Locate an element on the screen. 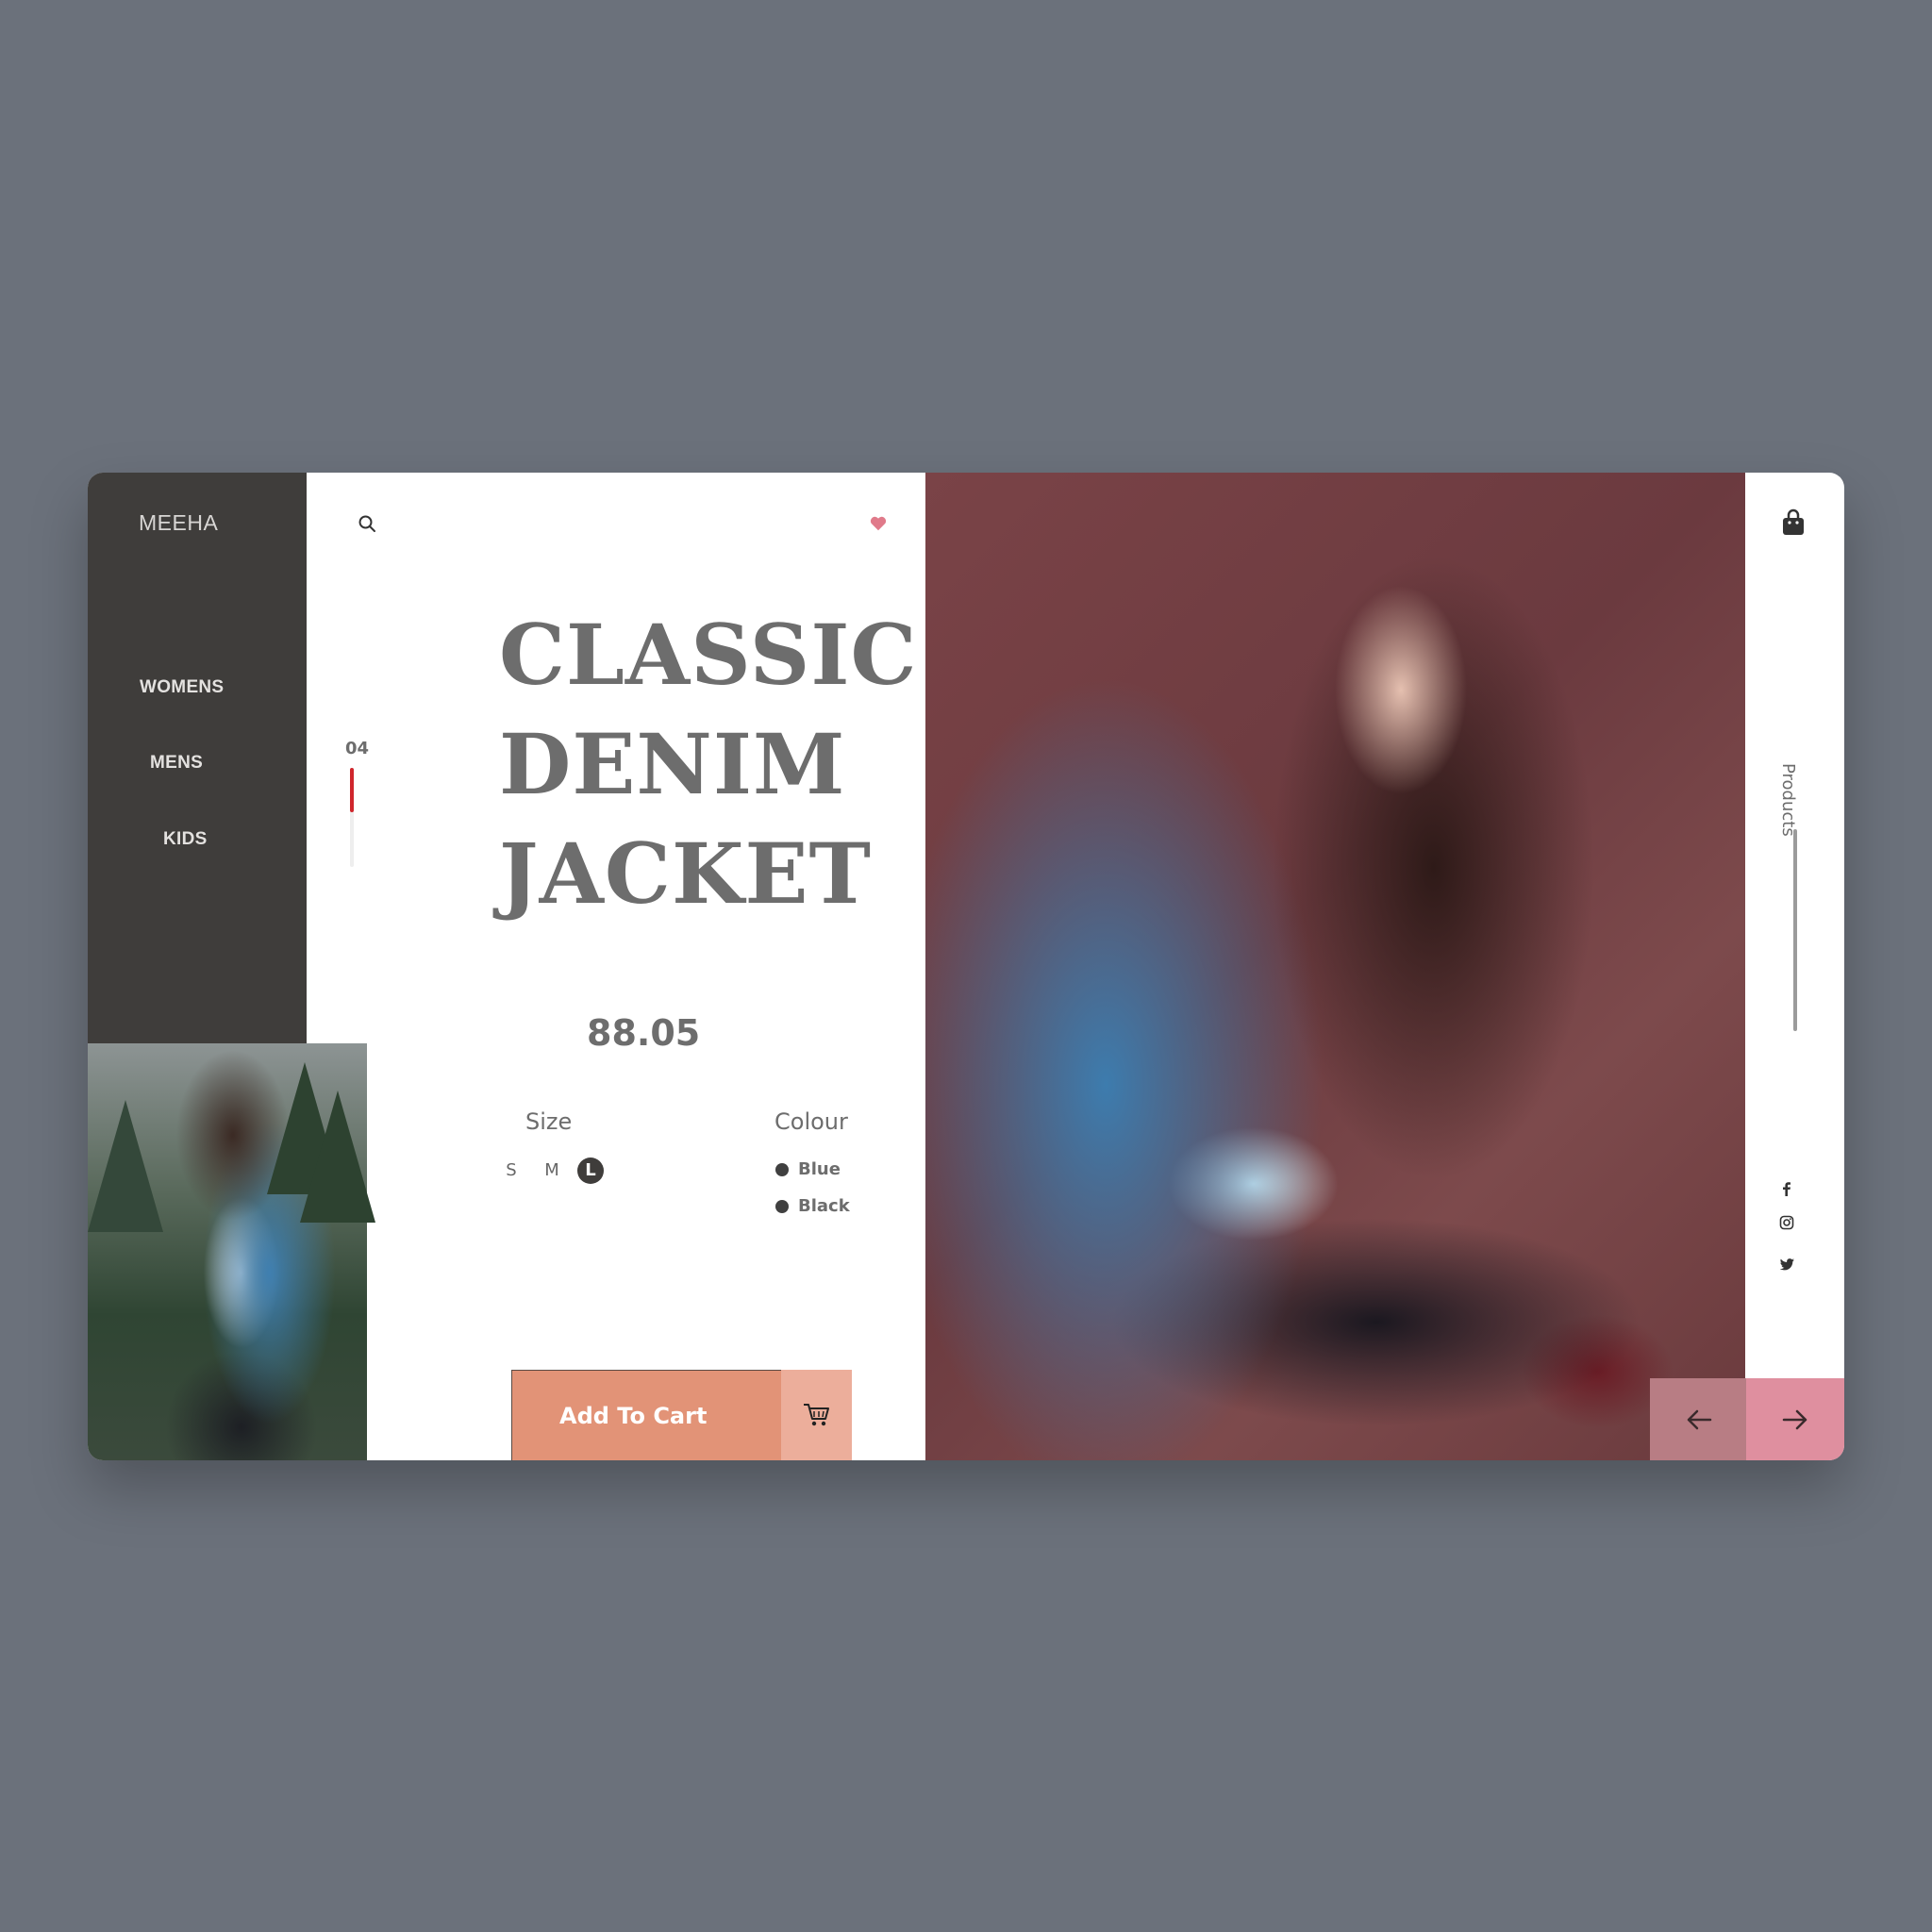 The height and width of the screenshot is (1932, 1932). nav-item-mens: MENS is located at coordinates (176, 763).